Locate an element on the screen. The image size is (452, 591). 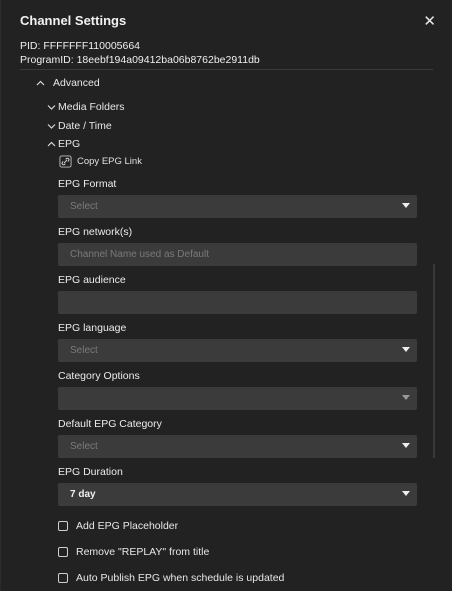
remove-replay-label: Remove "REPLAY" from title is located at coordinates (143, 552).